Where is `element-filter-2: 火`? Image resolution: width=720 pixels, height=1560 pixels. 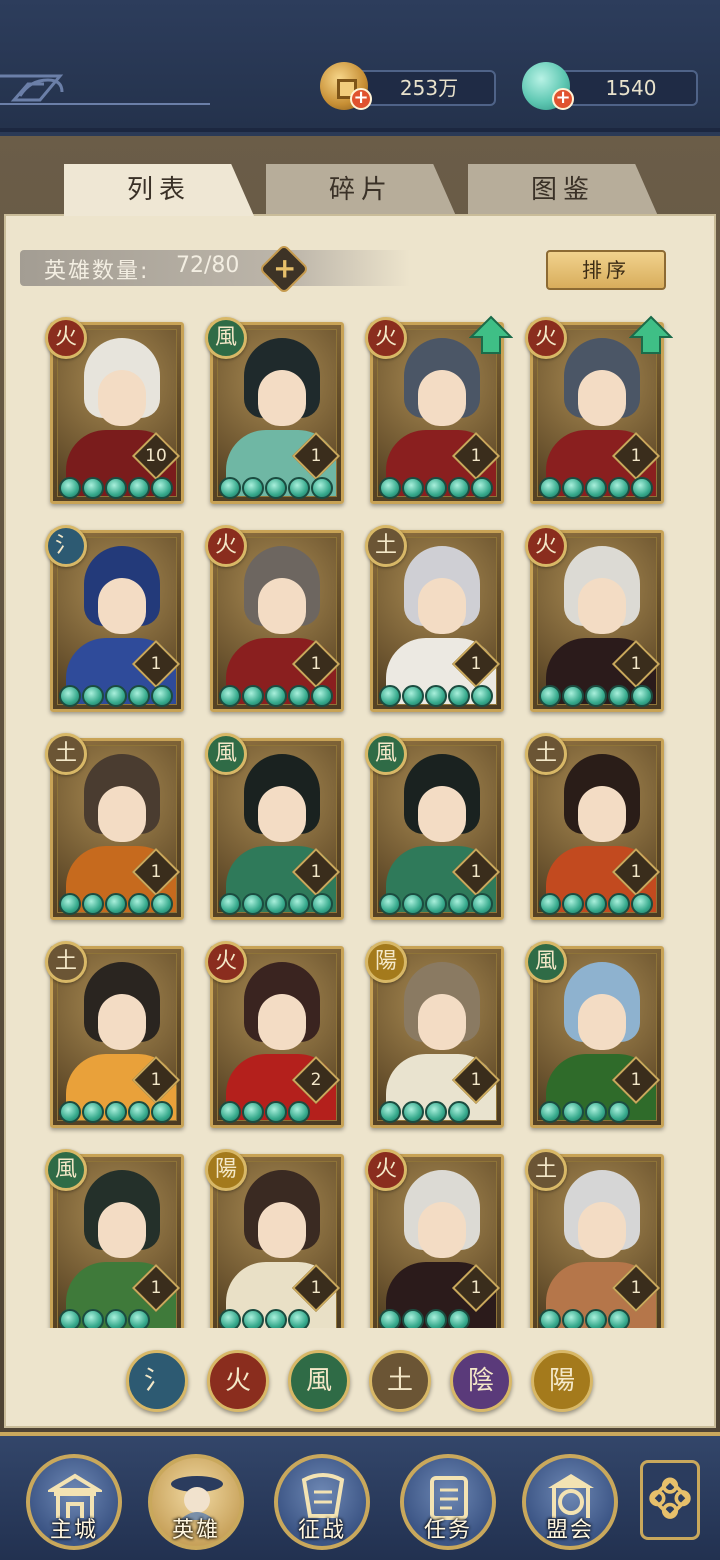 element-filter-2: 火 is located at coordinates (238, 1381).